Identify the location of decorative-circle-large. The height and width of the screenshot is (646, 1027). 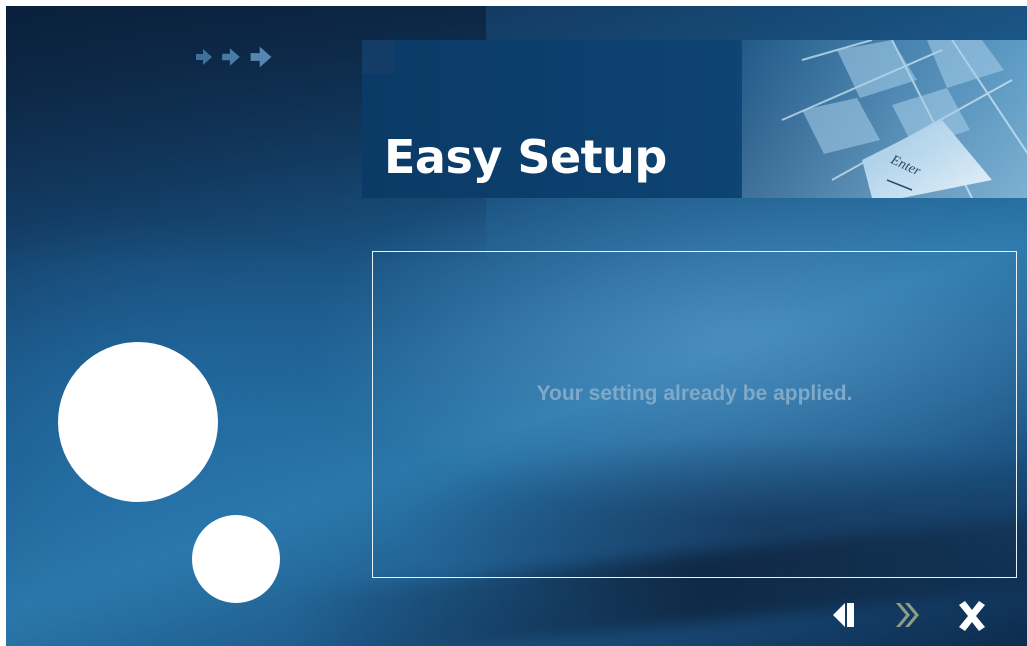
(138, 422).